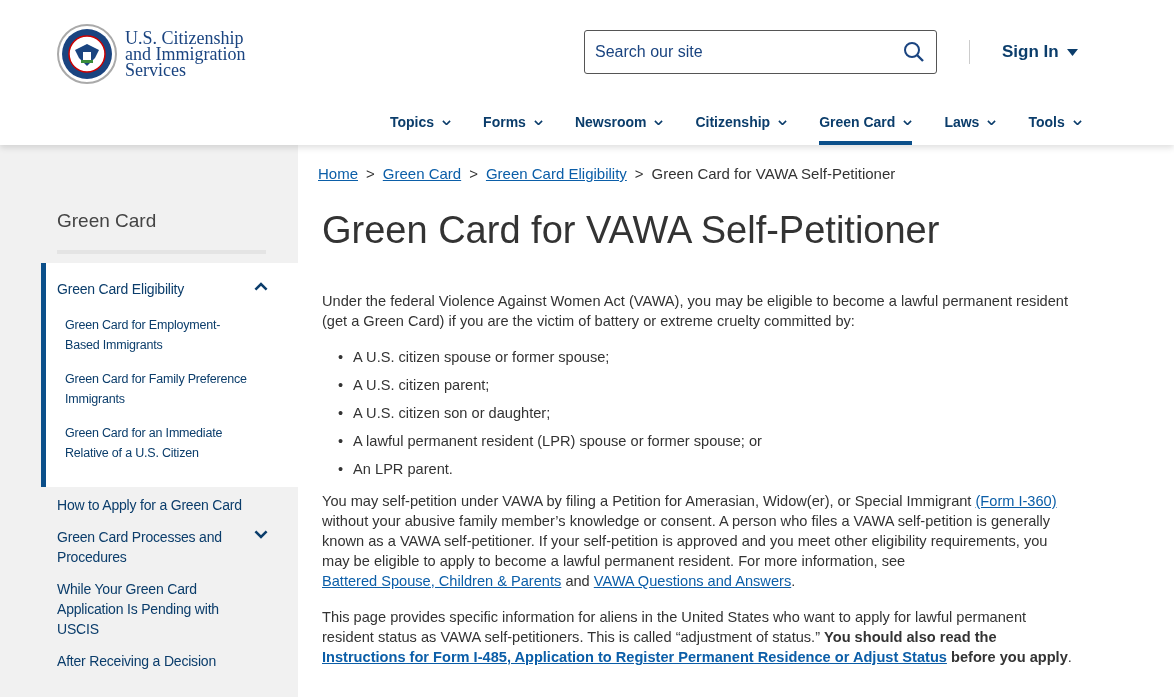 Image resolution: width=1174 pixels, height=697 pixels. I want to click on nav-tab: Green Card, so click(866, 124).